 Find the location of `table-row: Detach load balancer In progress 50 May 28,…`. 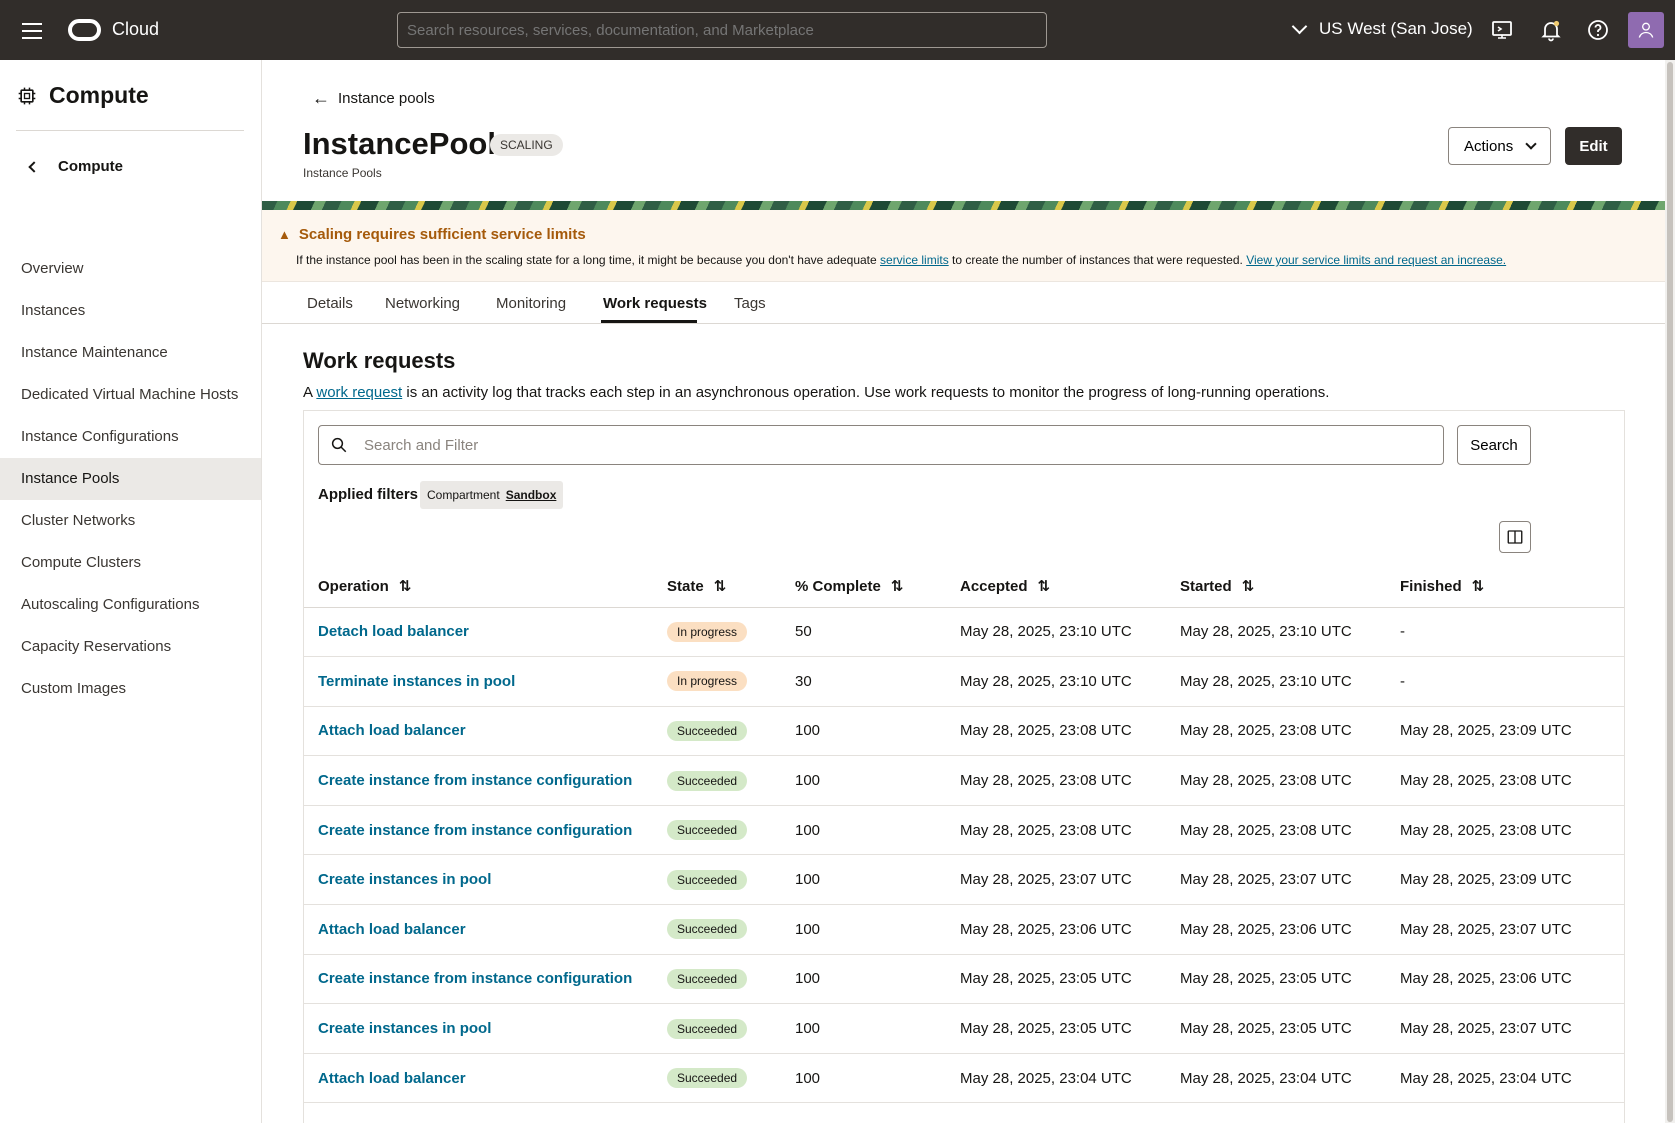

table-row: Detach load balancer In progress 50 May 28,… is located at coordinates (964, 632).